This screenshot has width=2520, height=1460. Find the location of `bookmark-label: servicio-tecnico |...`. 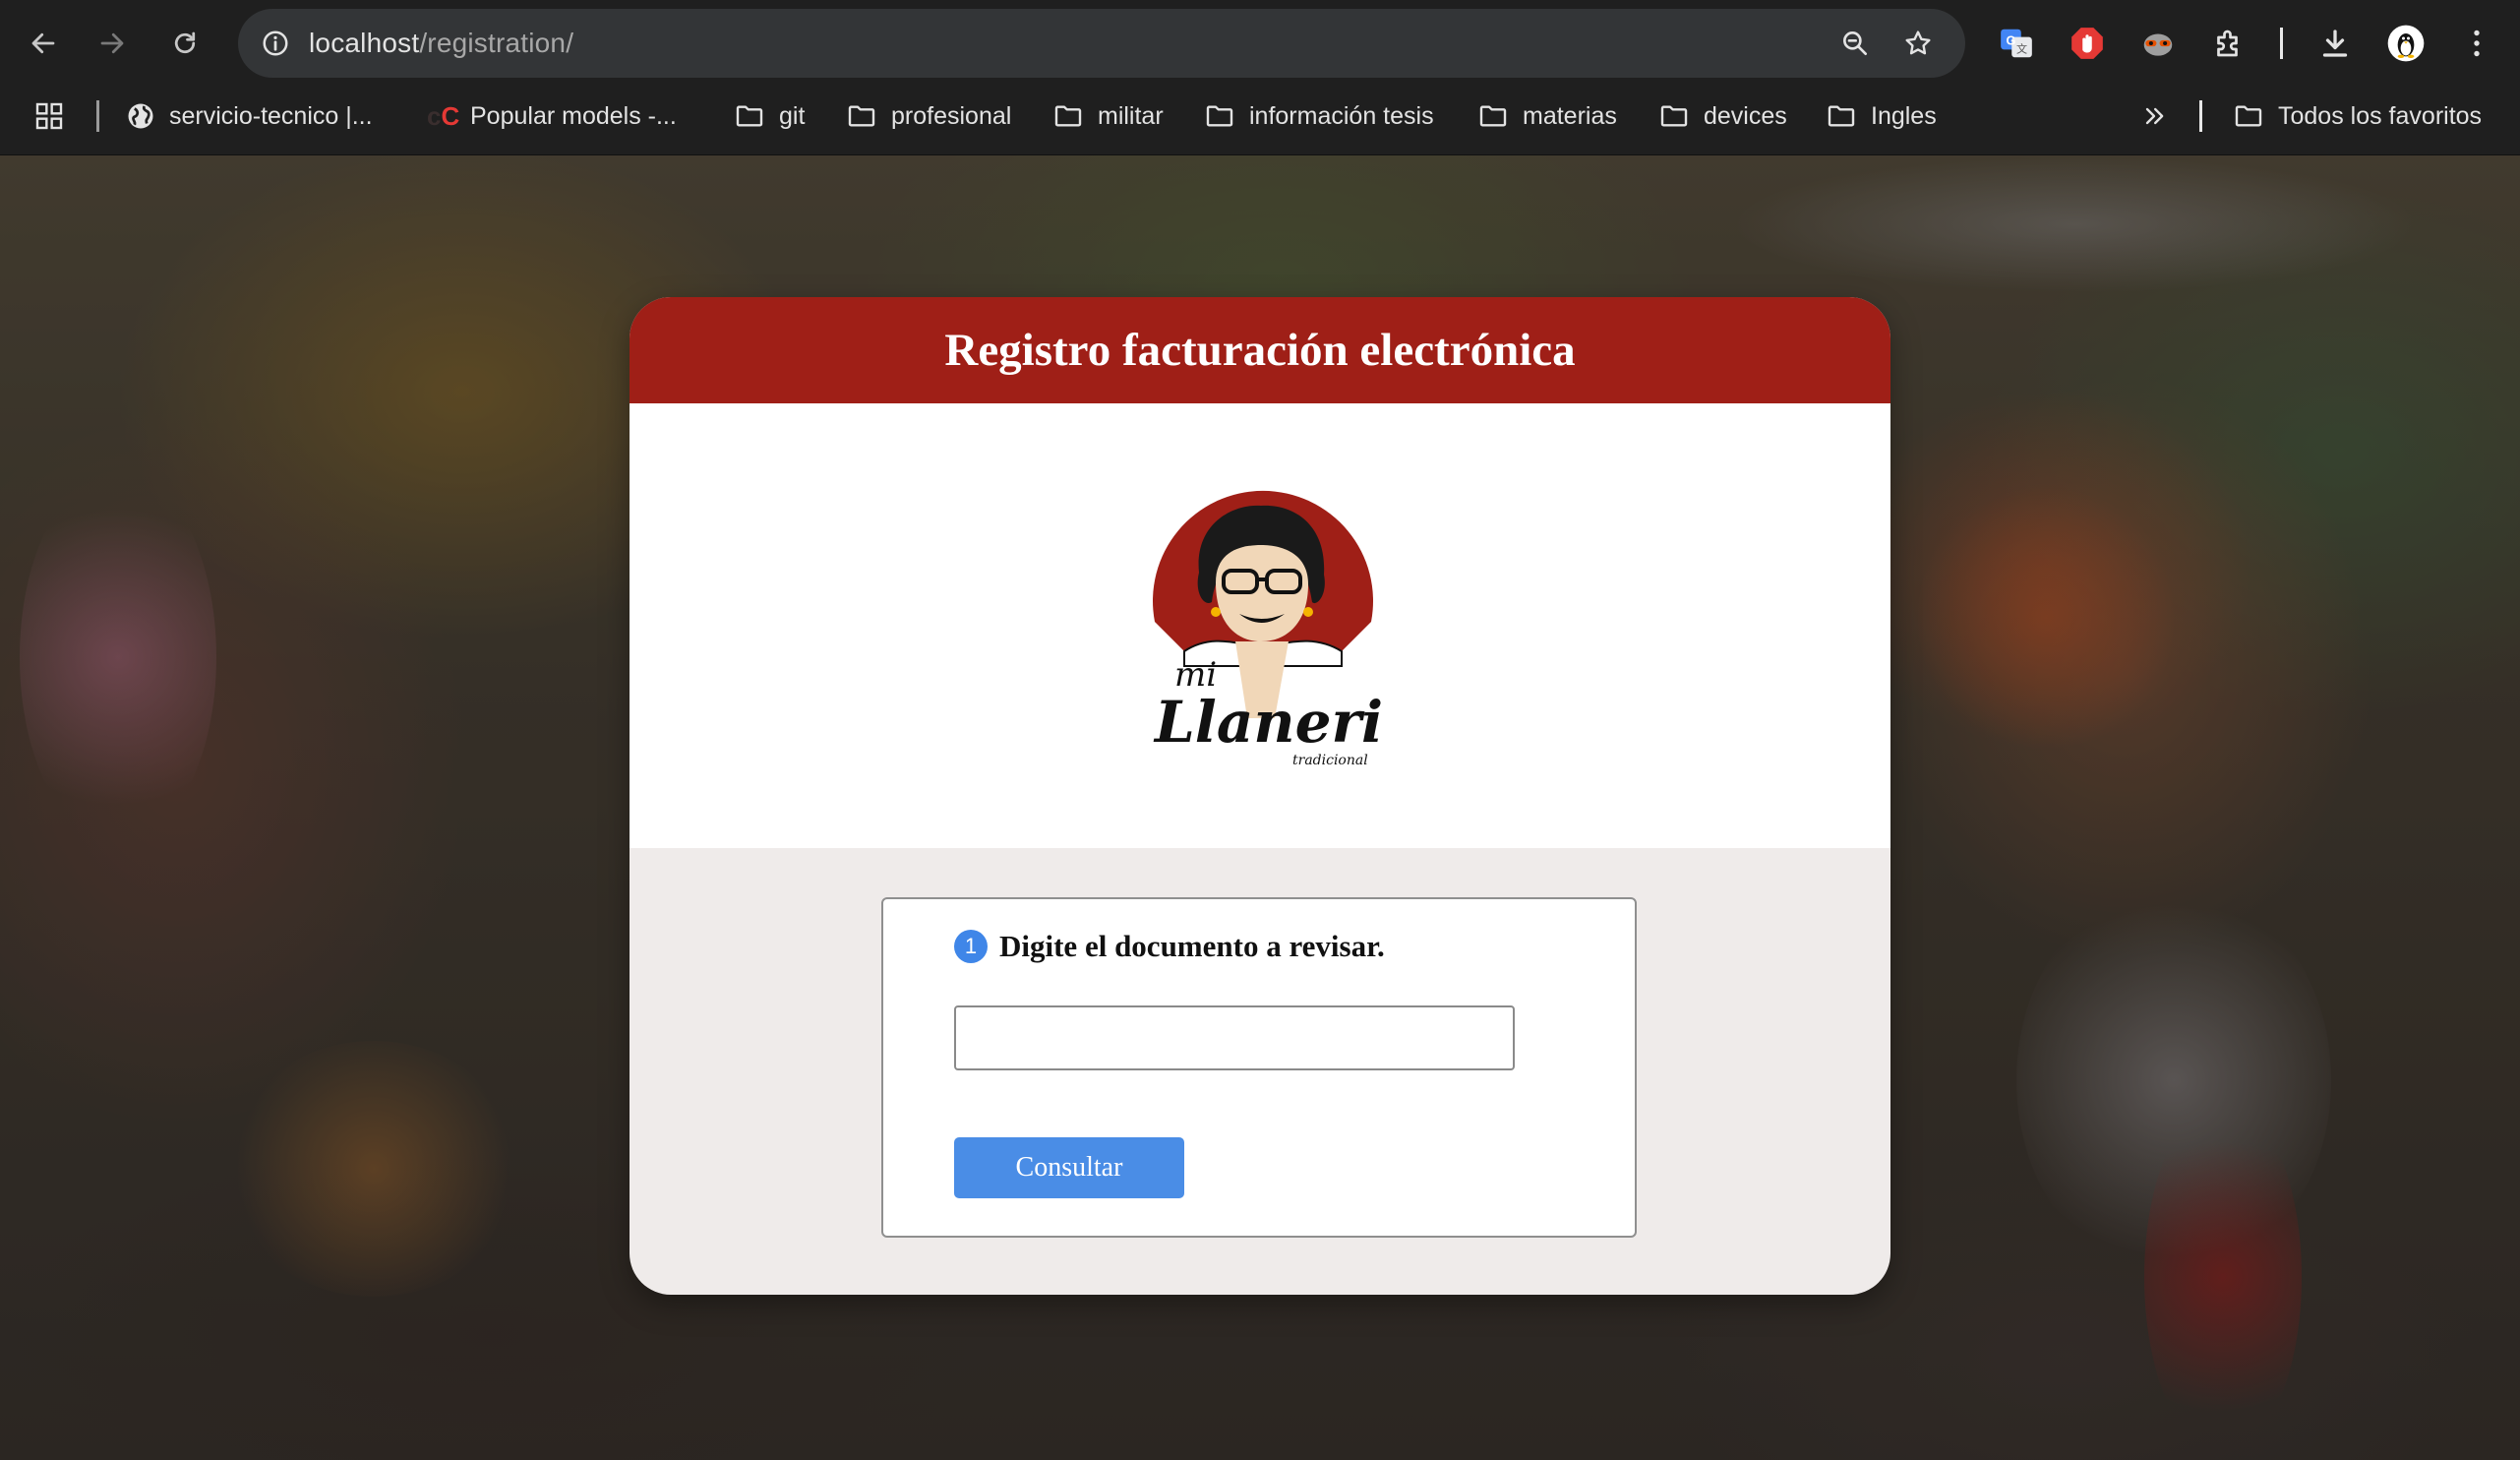

bookmark-label: servicio-tecnico |... is located at coordinates (271, 115).